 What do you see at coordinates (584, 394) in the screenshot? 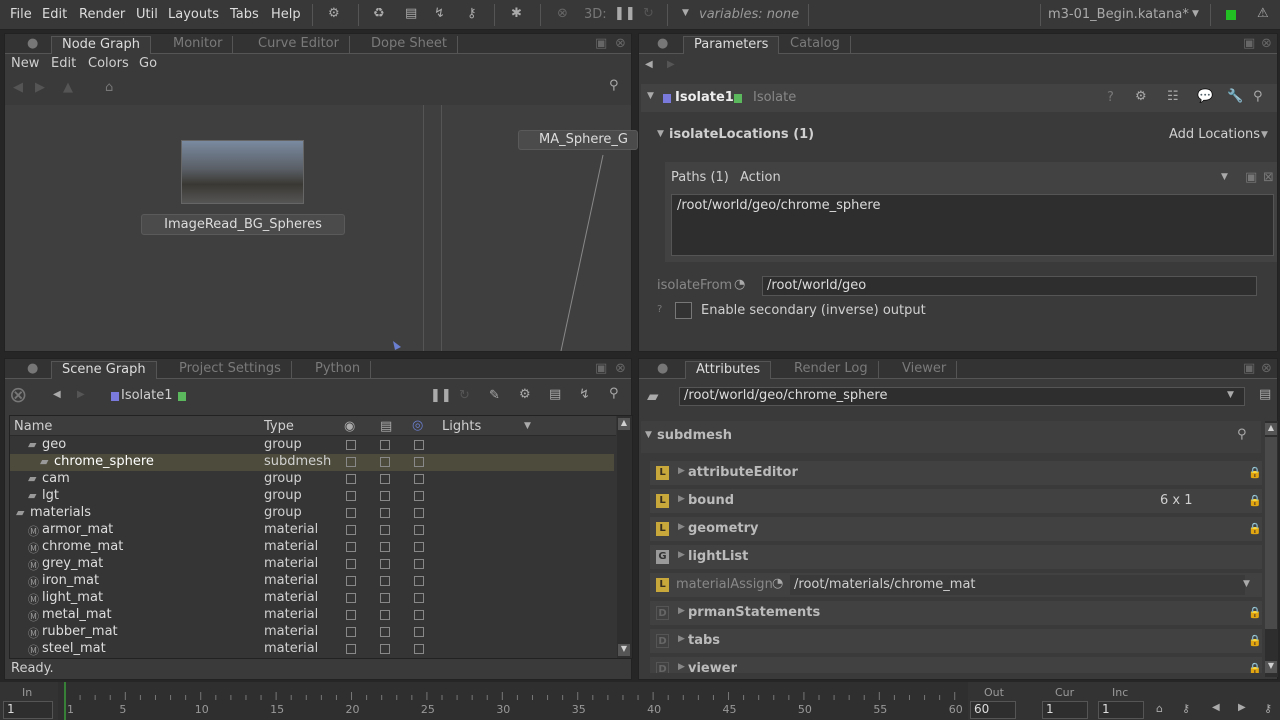
I see `render-region-icon: ↯` at bounding box center [584, 394].